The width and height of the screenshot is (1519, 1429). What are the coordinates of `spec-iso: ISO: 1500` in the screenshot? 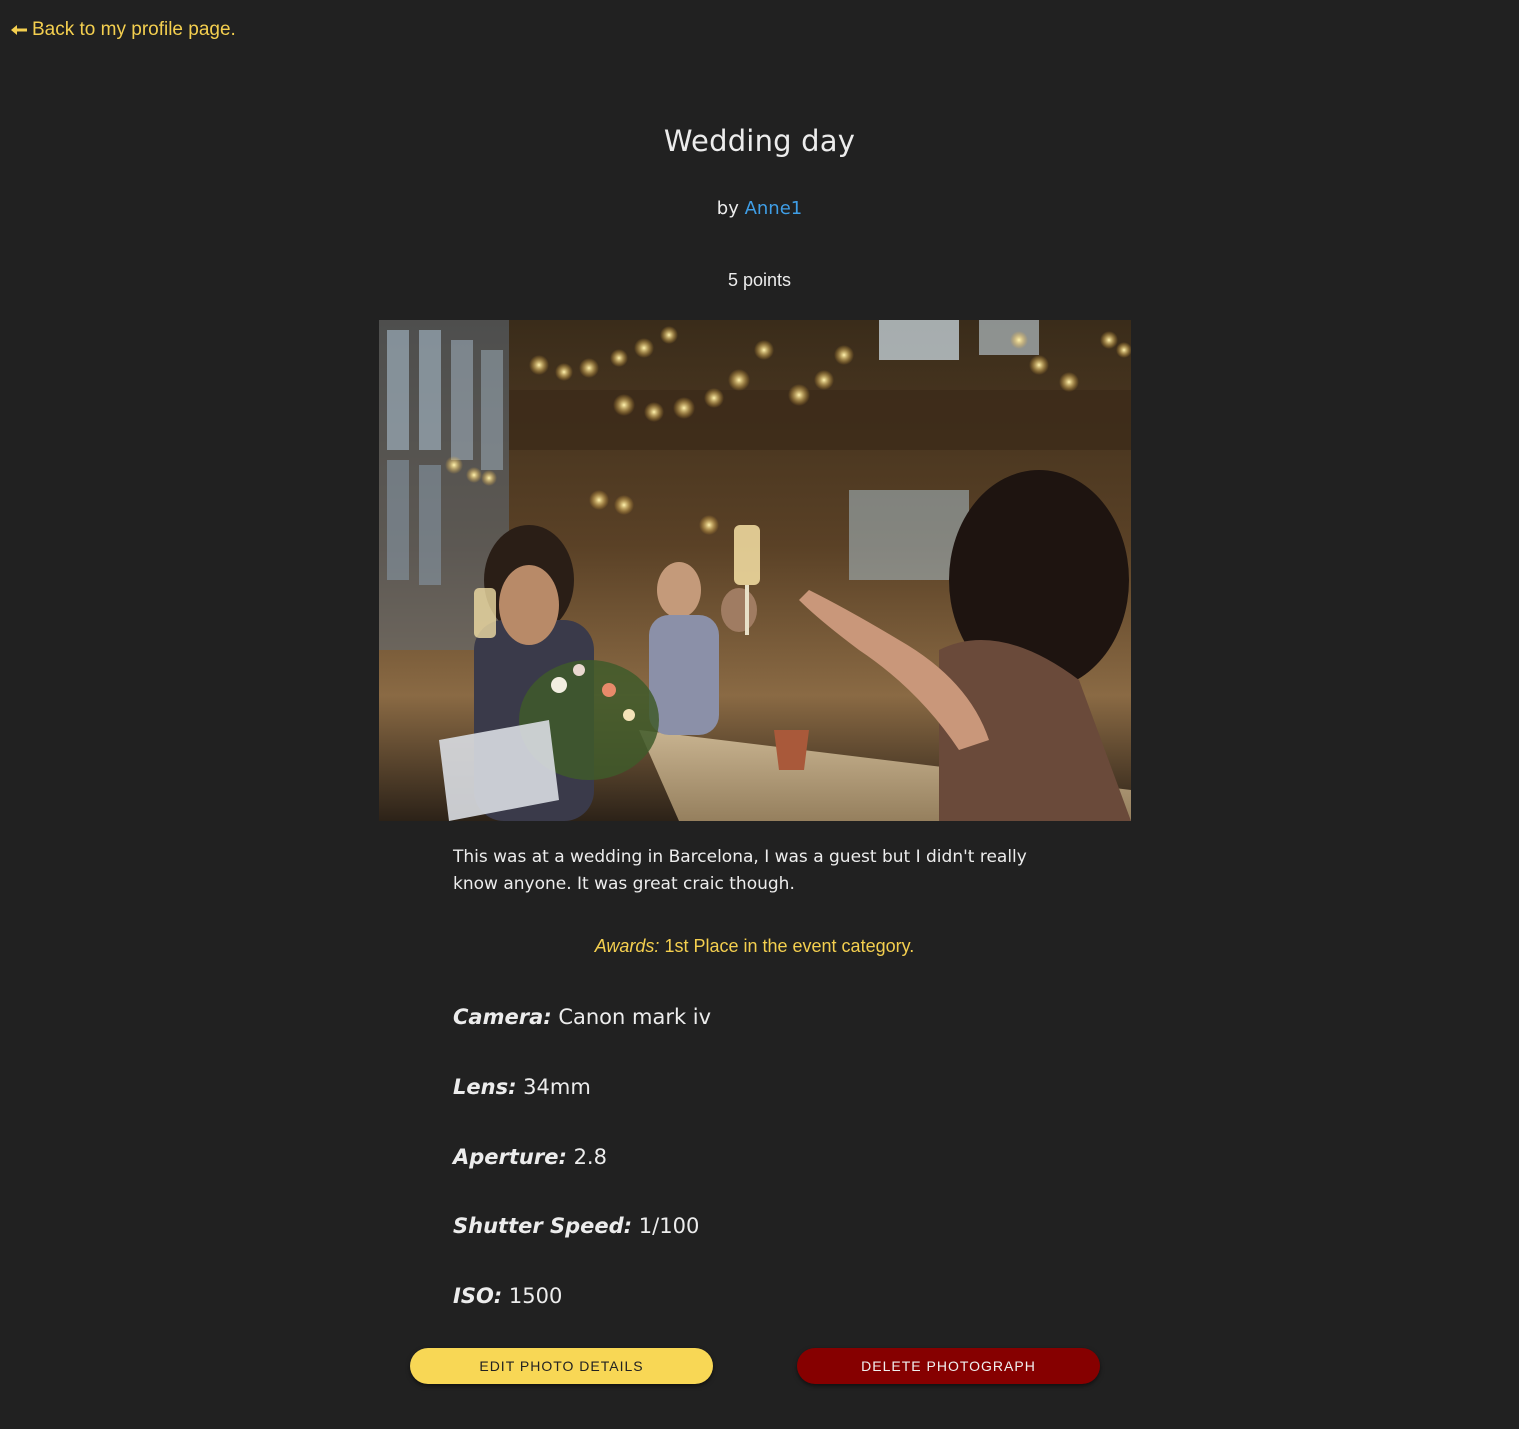 It's located at (507, 1296).